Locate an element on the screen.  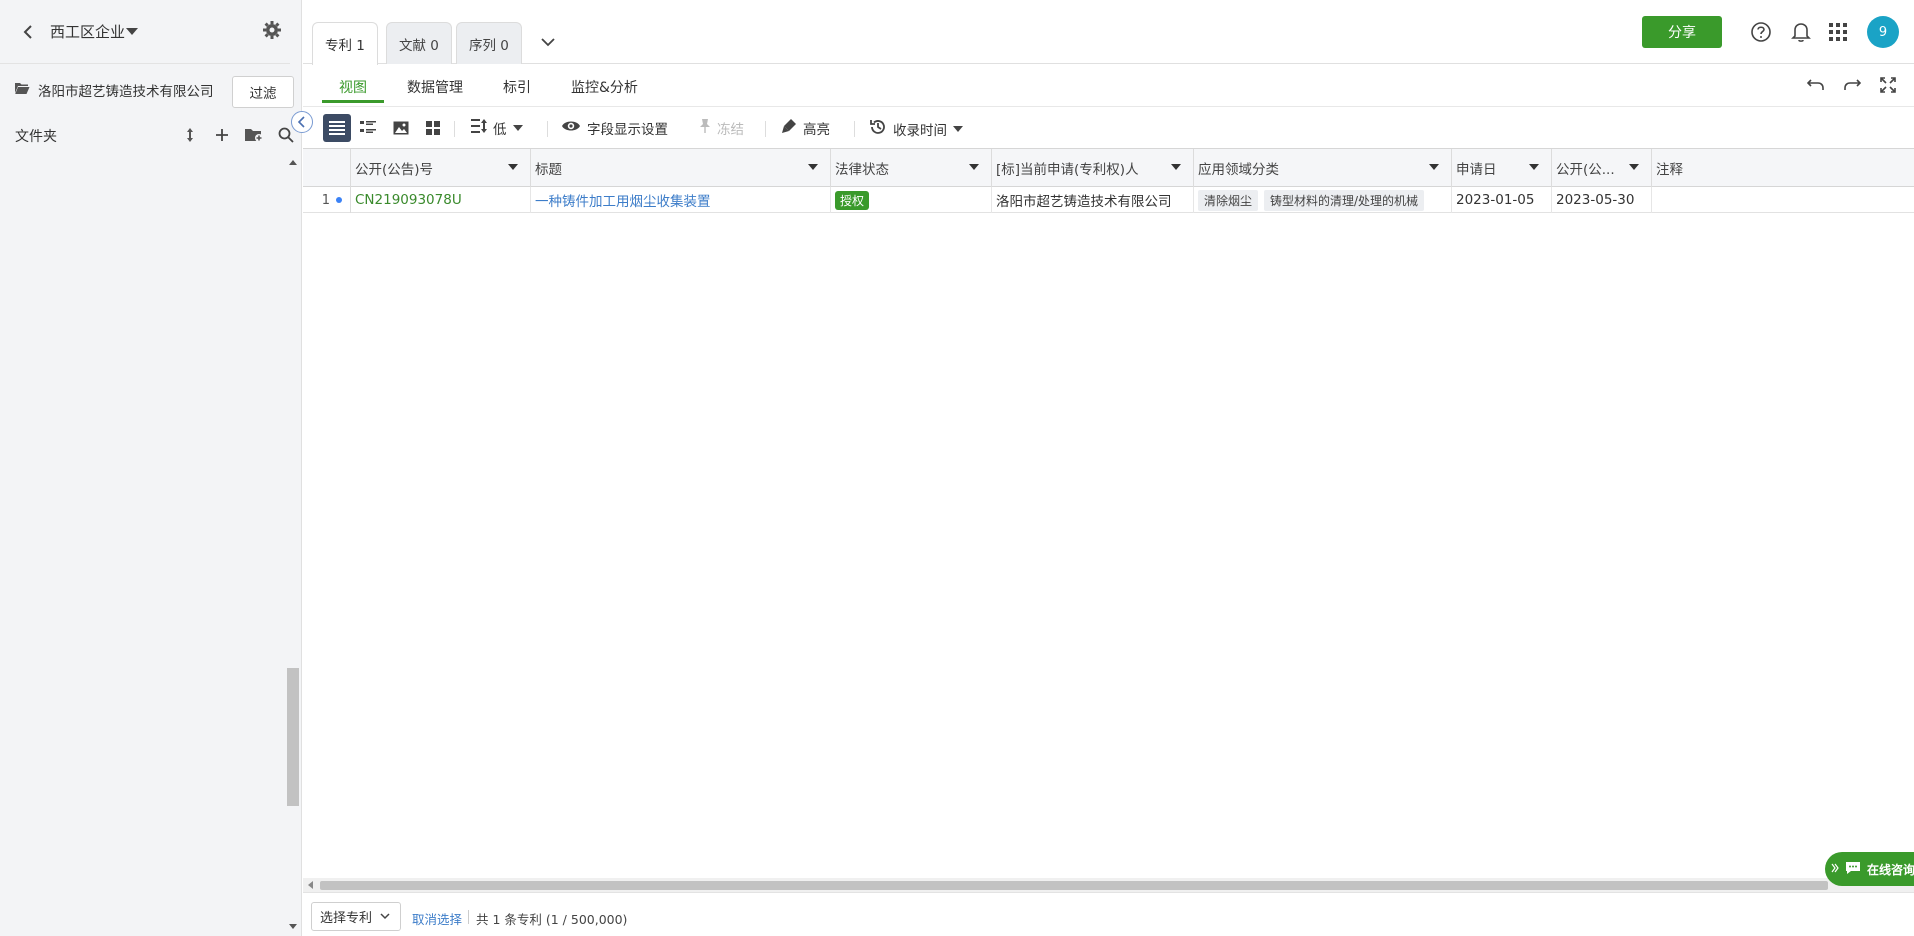
patent-title-link: 一种铸件加工用烟尘收集装置 is located at coordinates (681, 200).